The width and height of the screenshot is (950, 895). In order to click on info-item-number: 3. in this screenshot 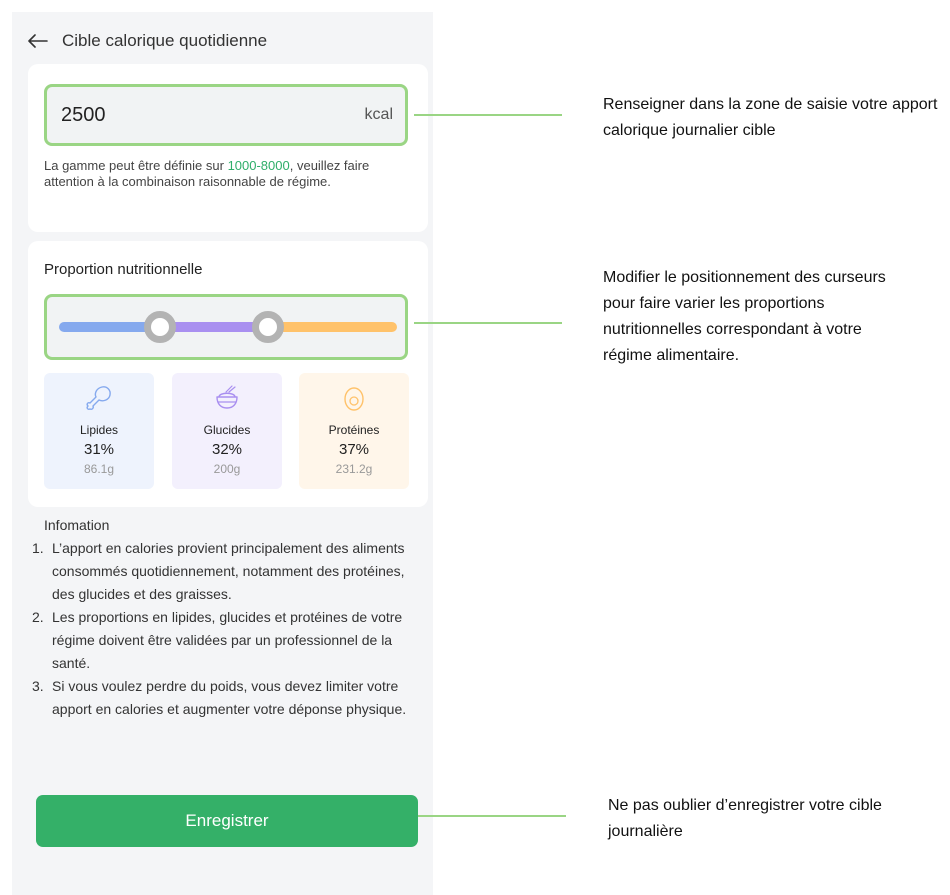, I will do `click(38, 686)`.